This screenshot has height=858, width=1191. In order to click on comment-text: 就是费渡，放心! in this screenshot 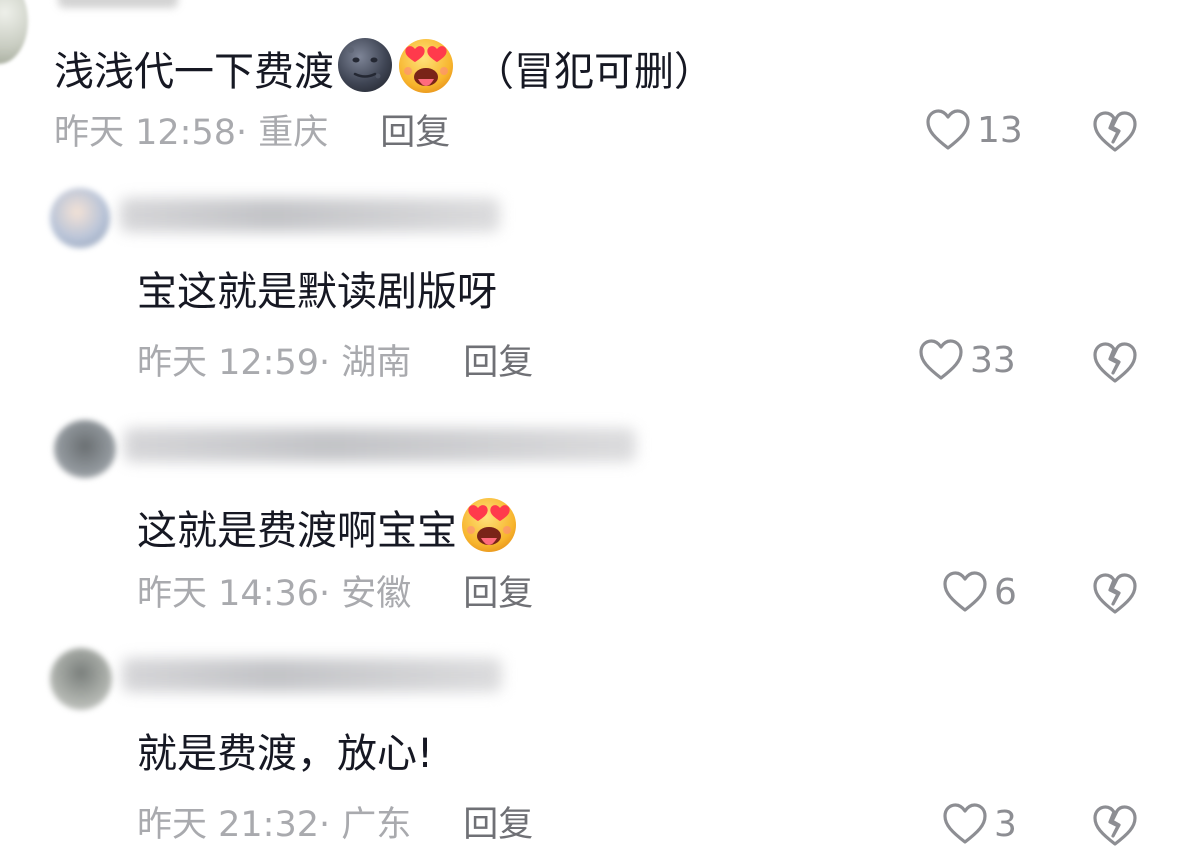, I will do `click(285, 754)`.